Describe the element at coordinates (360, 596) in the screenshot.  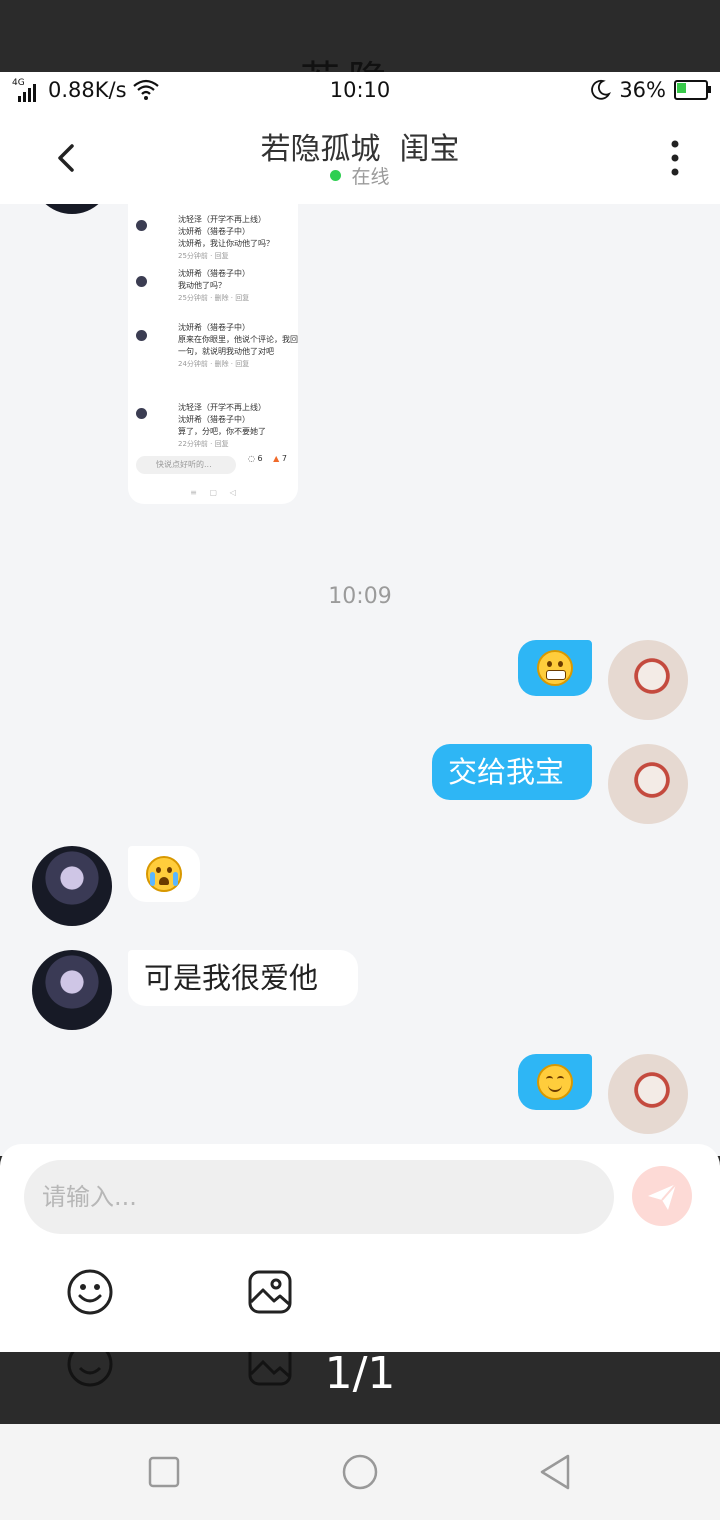
I see `message-timestamp: 10:09` at that location.